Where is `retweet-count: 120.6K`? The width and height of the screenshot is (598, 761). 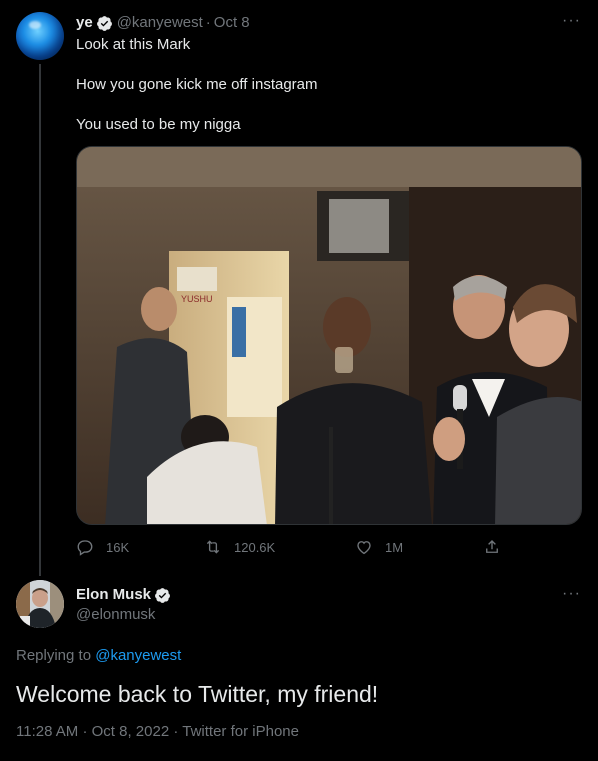
retweet-count: 120.6K is located at coordinates (255, 547).